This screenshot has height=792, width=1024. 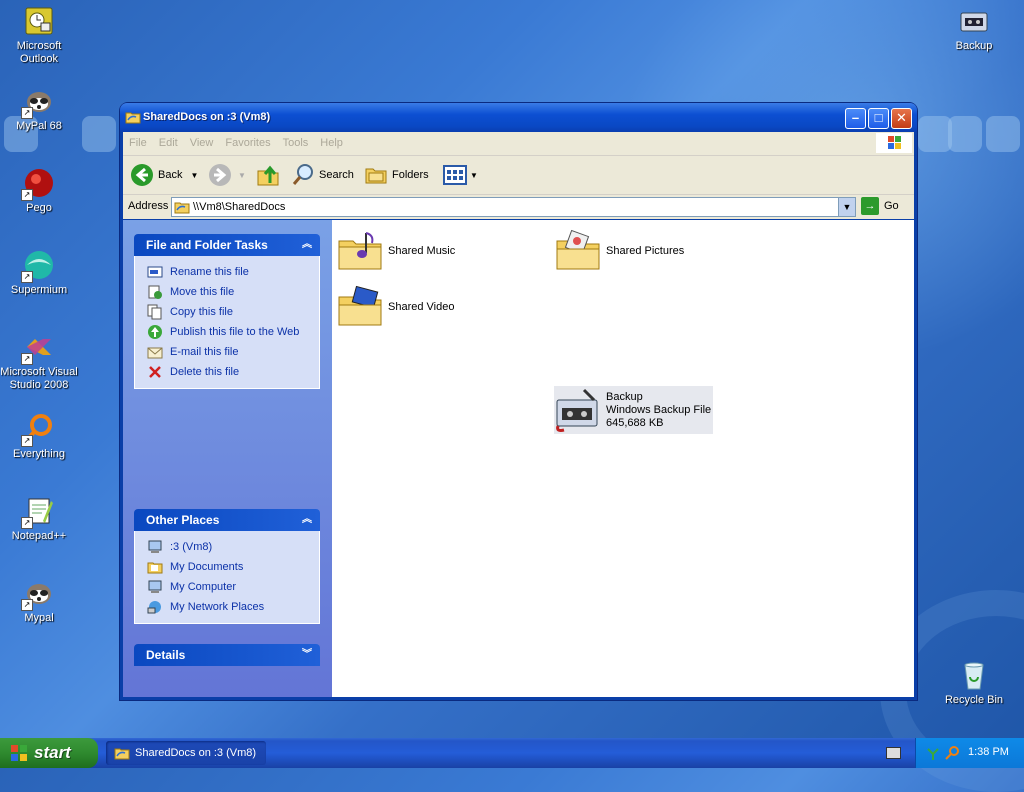 I want to click on desktop-icon-supermium: ↗ Supermium, so click(x=39, y=273).